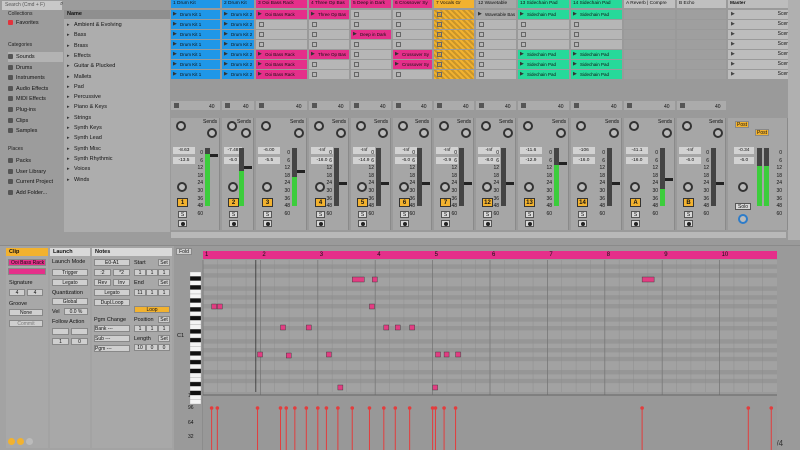 This screenshot has height=450, width=800. What do you see at coordinates (584, 150) in the screenshot?
I see `volume-readout: -106` at bounding box center [584, 150].